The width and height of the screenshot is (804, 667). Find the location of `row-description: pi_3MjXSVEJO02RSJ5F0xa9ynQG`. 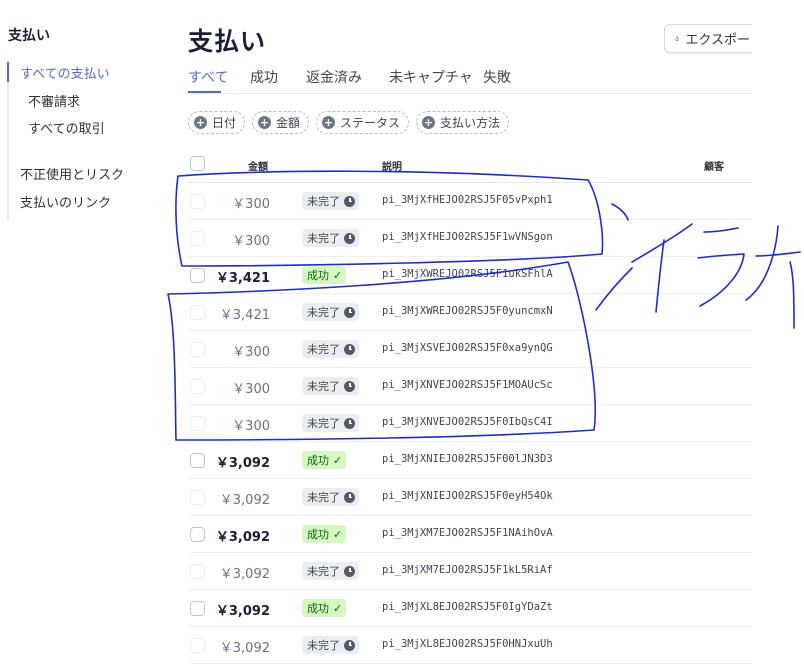

row-description: pi_3MjXSVEJO02RSJ5F0xa9ynQG is located at coordinates (467, 348).